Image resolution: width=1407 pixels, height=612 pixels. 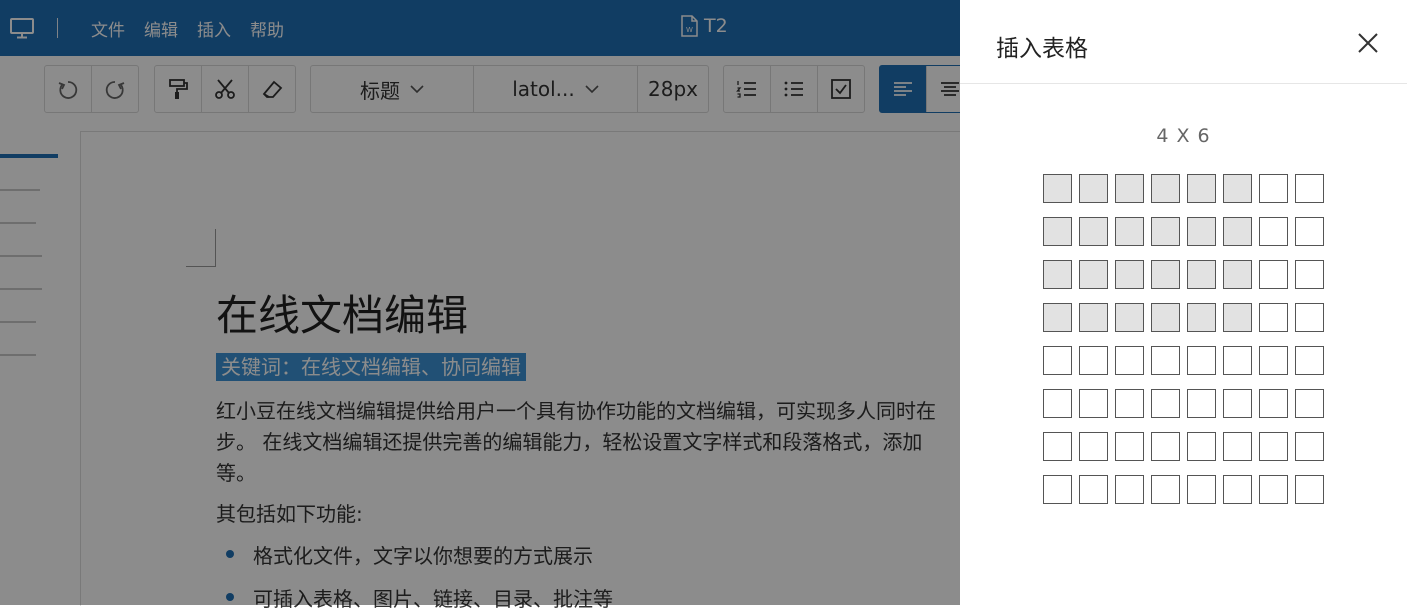 I want to click on close-button, so click(x=1368, y=43).